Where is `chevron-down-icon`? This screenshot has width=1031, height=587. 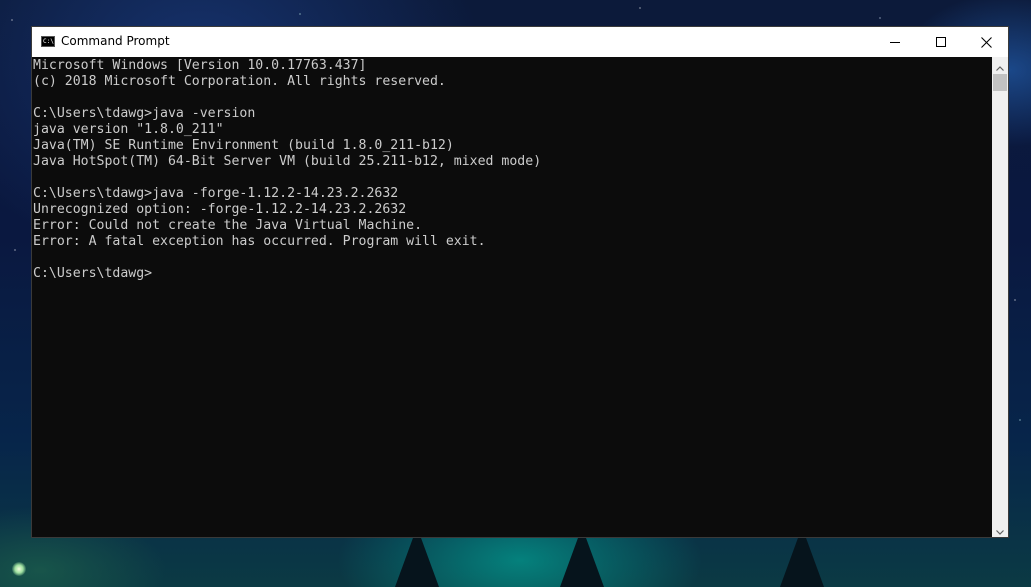
chevron-down-icon is located at coordinates (1000, 529).